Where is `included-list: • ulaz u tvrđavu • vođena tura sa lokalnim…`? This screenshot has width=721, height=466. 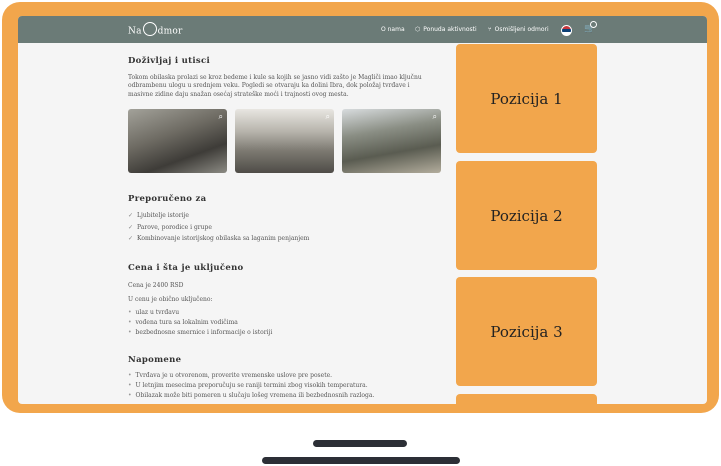
included-list: • ulaz u tvrđavu • vođena tura sa lokalnim… is located at coordinates (200, 322).